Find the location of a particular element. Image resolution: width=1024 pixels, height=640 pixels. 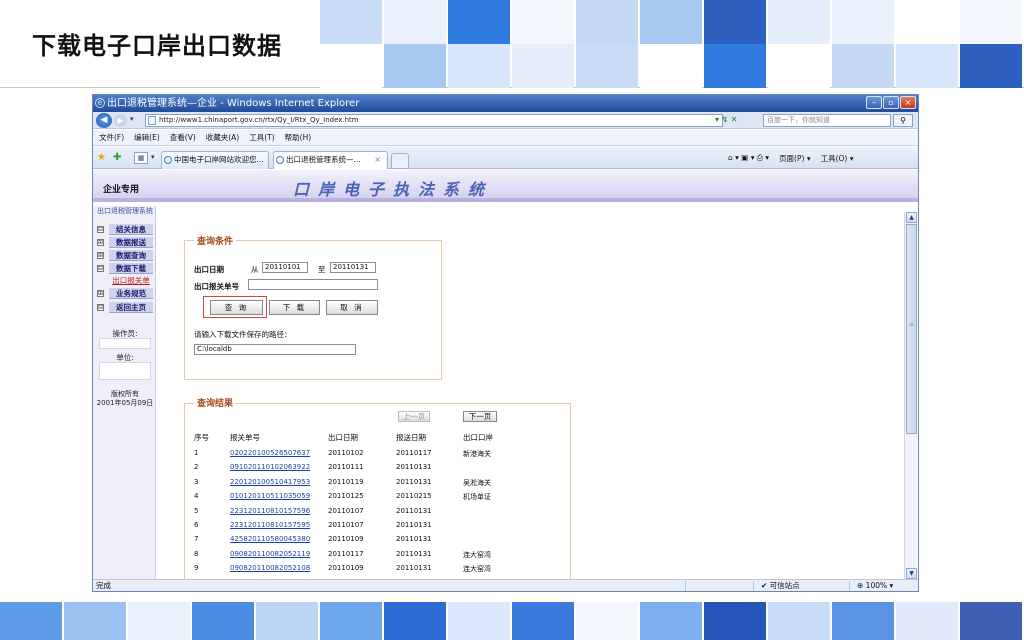

table-cell: 20110107 is located at coordinates (346, 510).